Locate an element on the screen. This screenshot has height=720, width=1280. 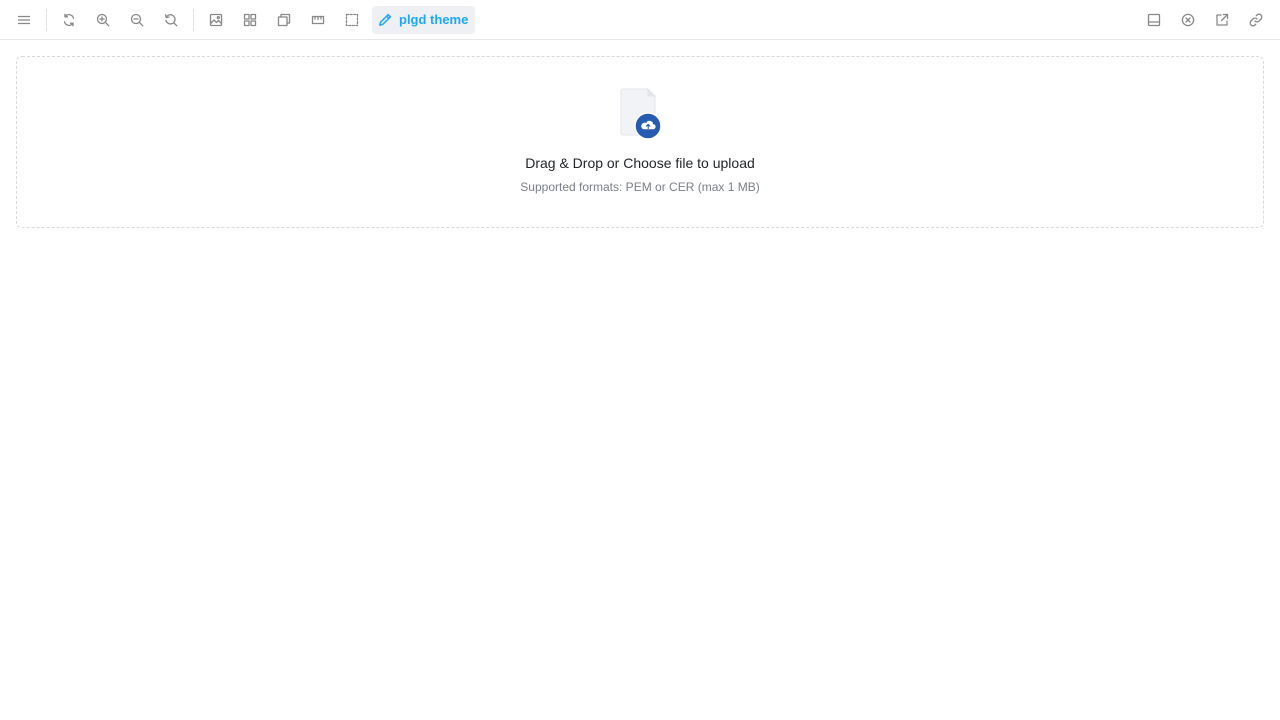
background-button is located at coordinates (216, 20).